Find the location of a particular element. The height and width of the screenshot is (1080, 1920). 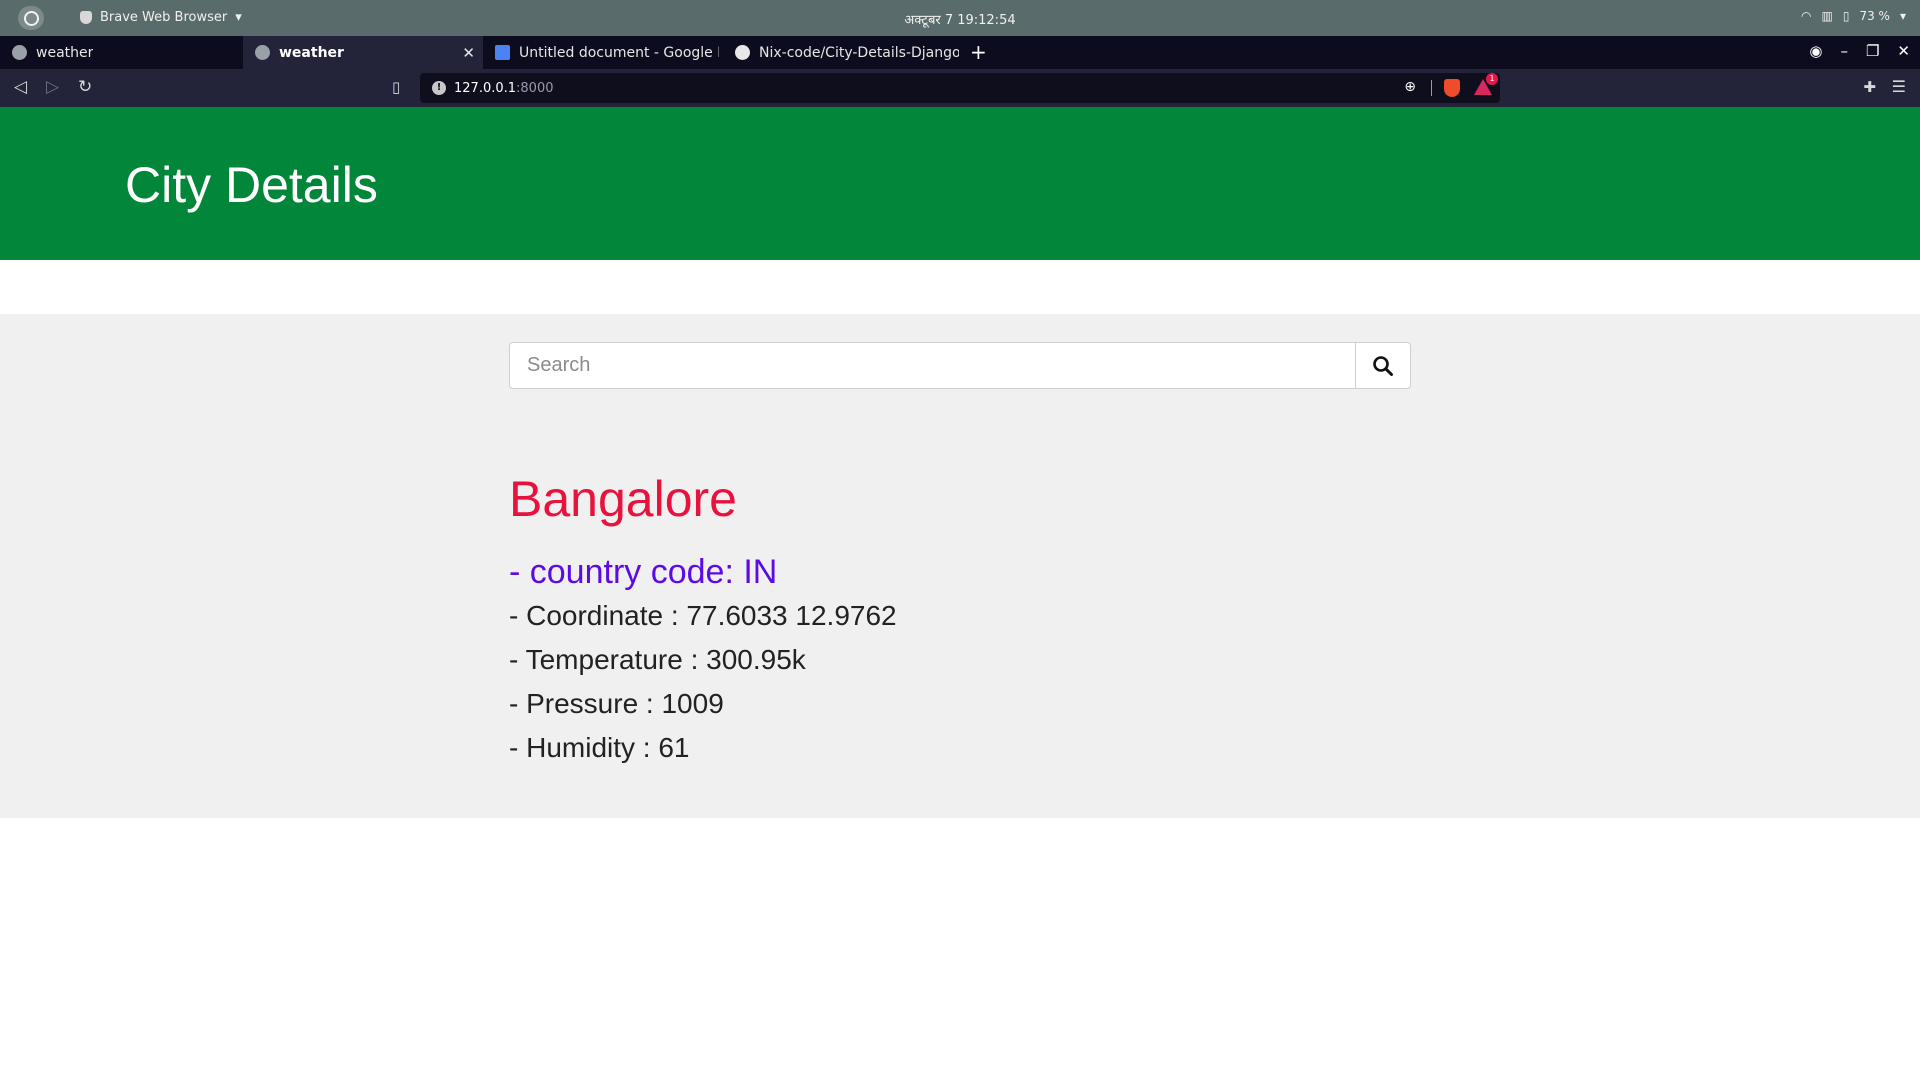

url-port: :8000 is located at coordinates (535, 88).